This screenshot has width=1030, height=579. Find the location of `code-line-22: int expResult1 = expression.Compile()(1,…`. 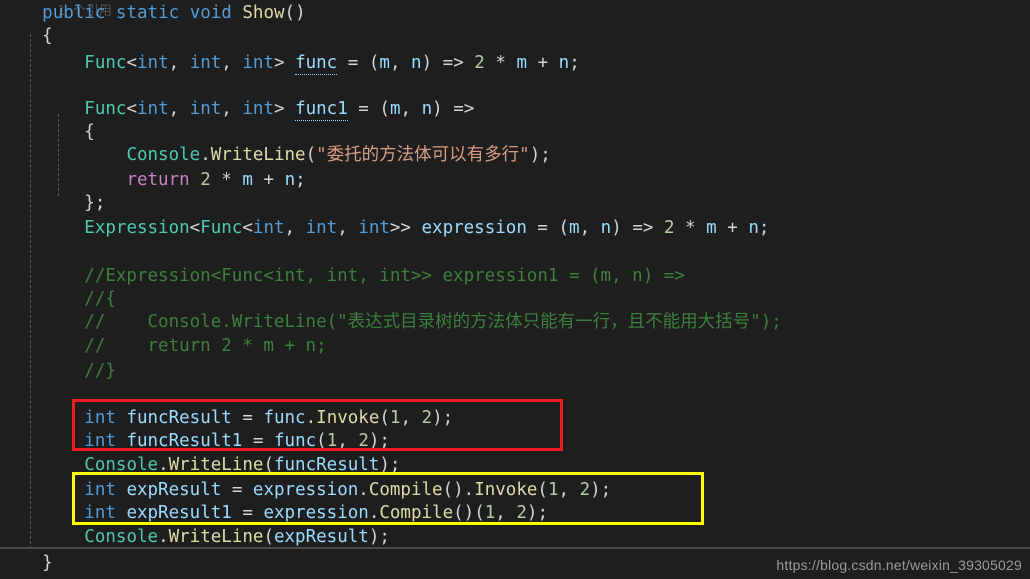

code-line-22: int expResult1 = expression.Compile()(1,… is located at coordinates (515, 513).